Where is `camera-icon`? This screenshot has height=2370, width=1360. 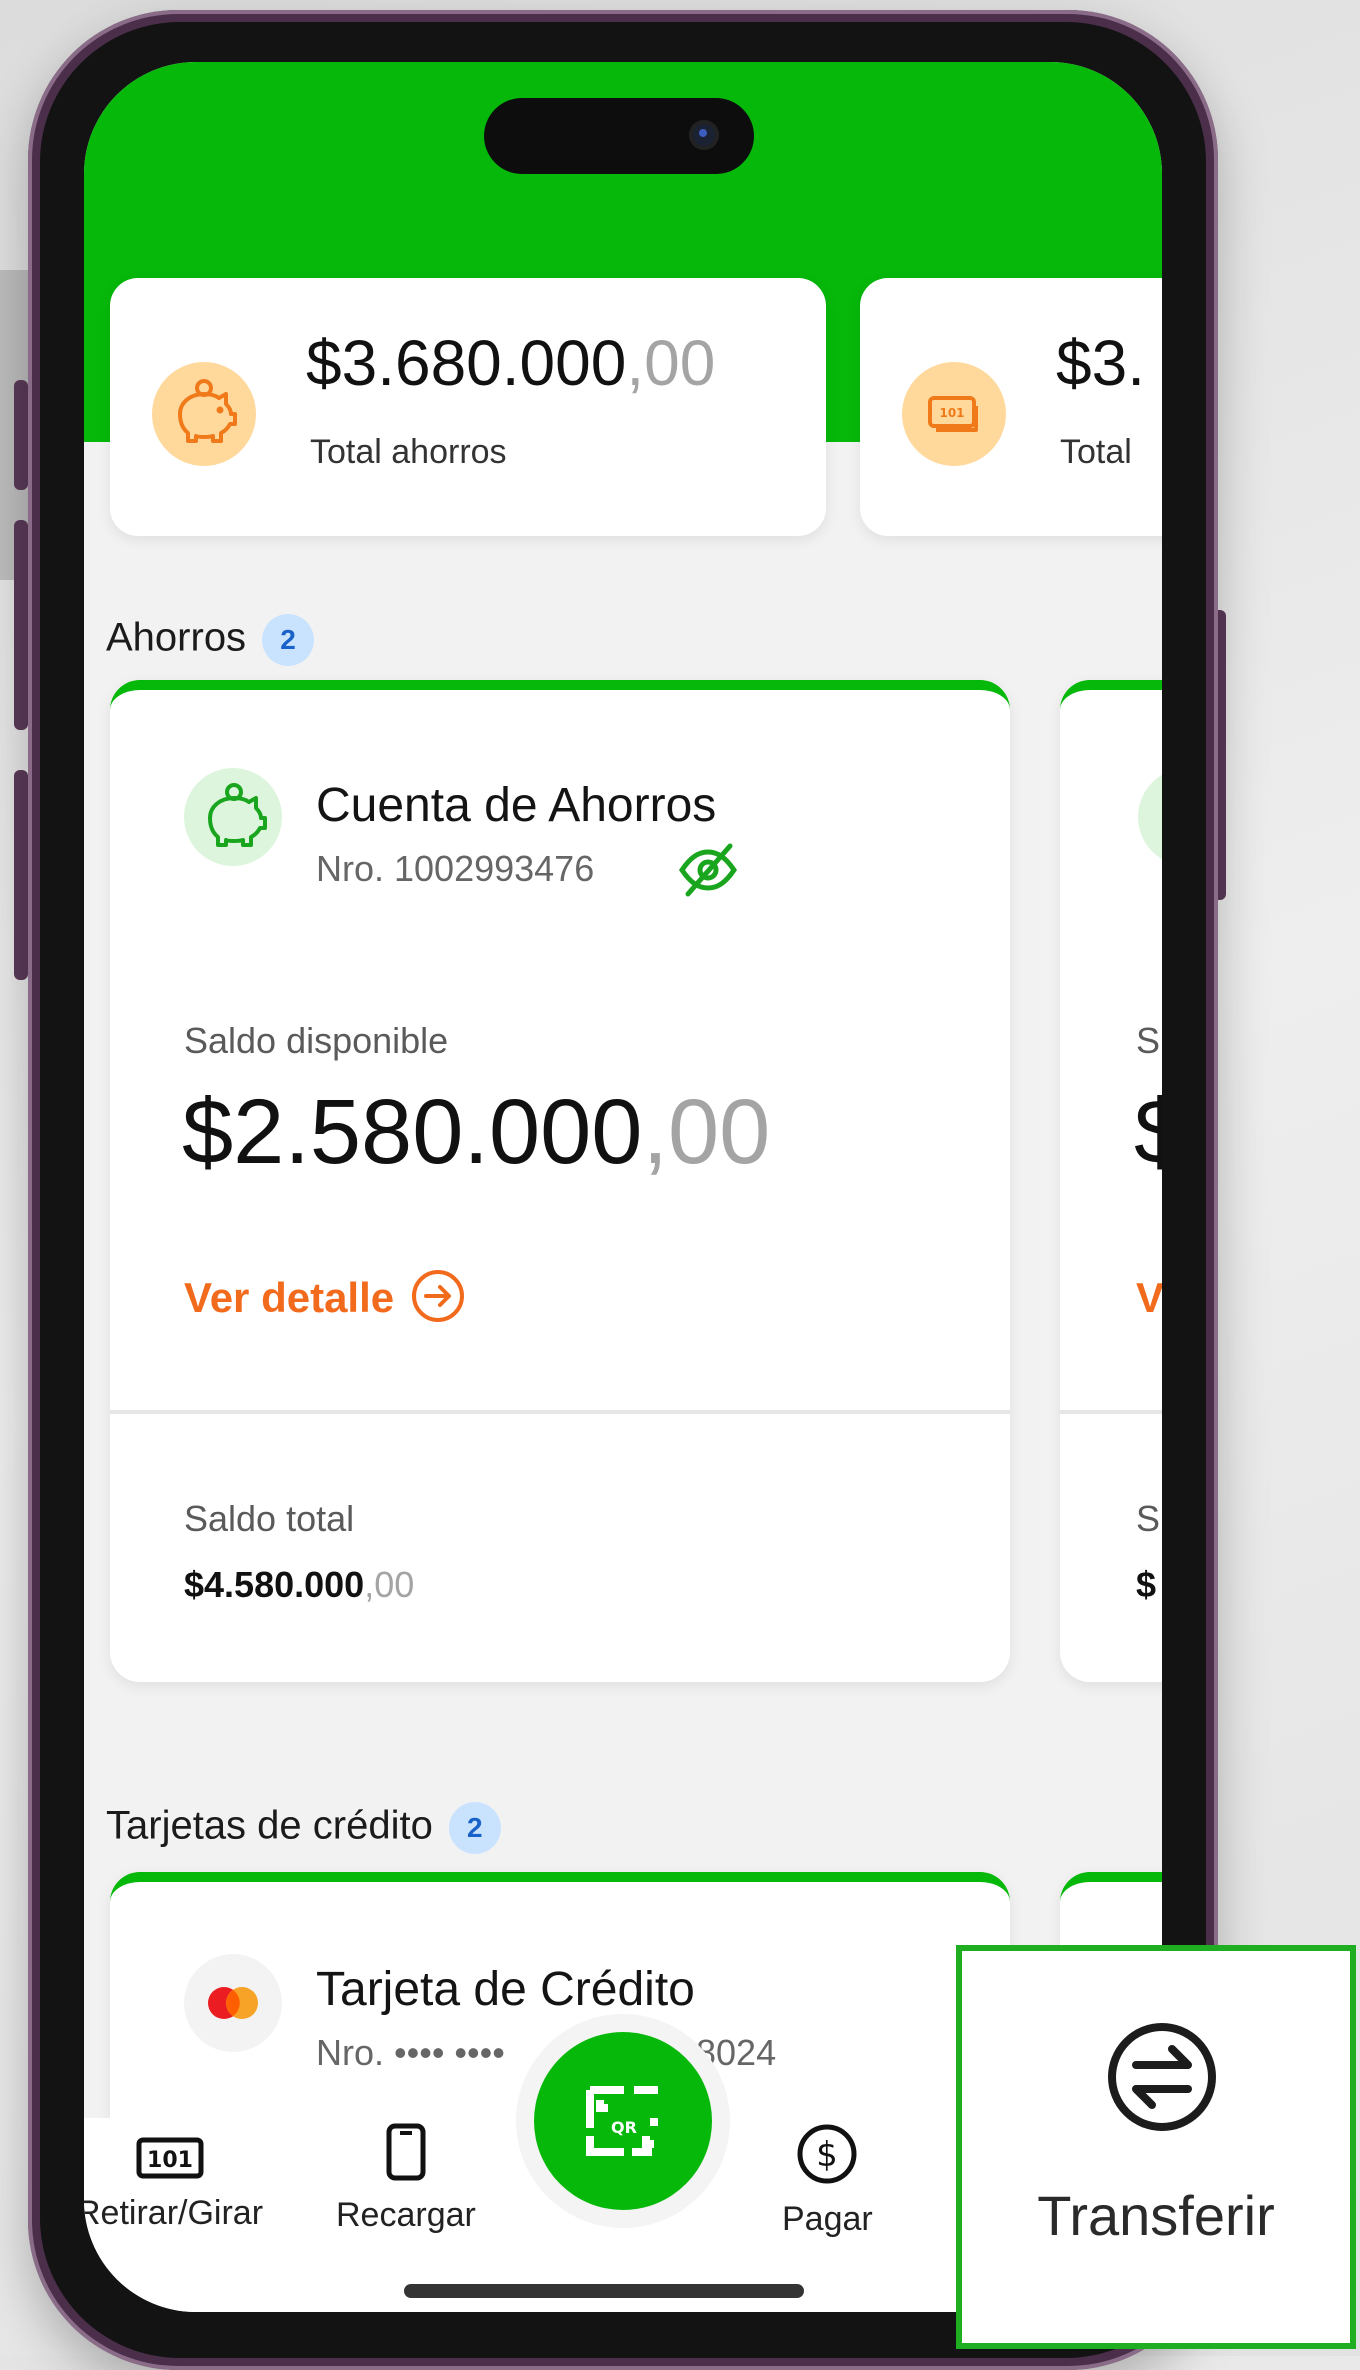 camera-icon is located at coordinates (704, 135).